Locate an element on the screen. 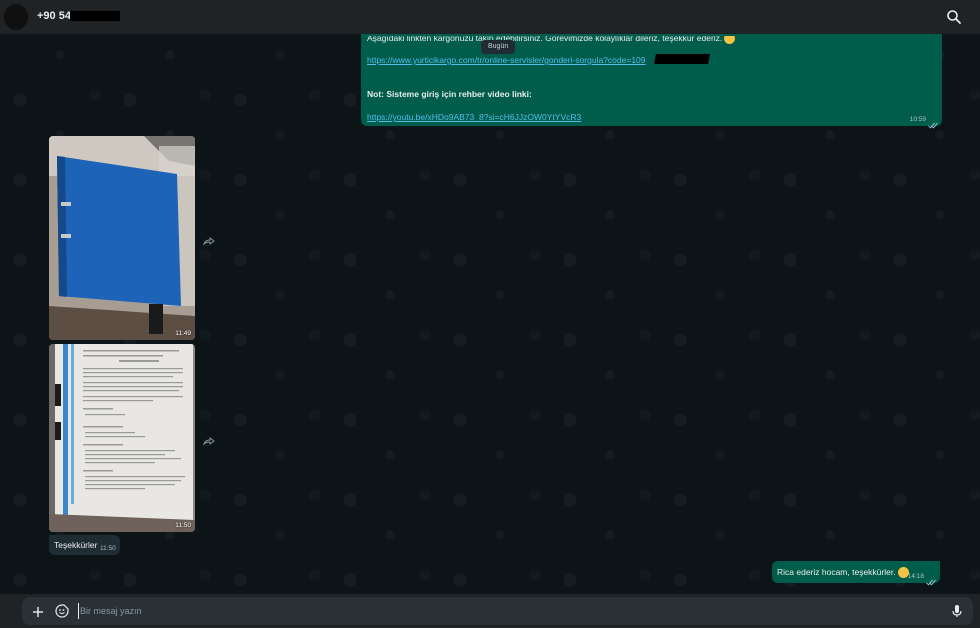  search-icon is located at coordinates (954, 17).